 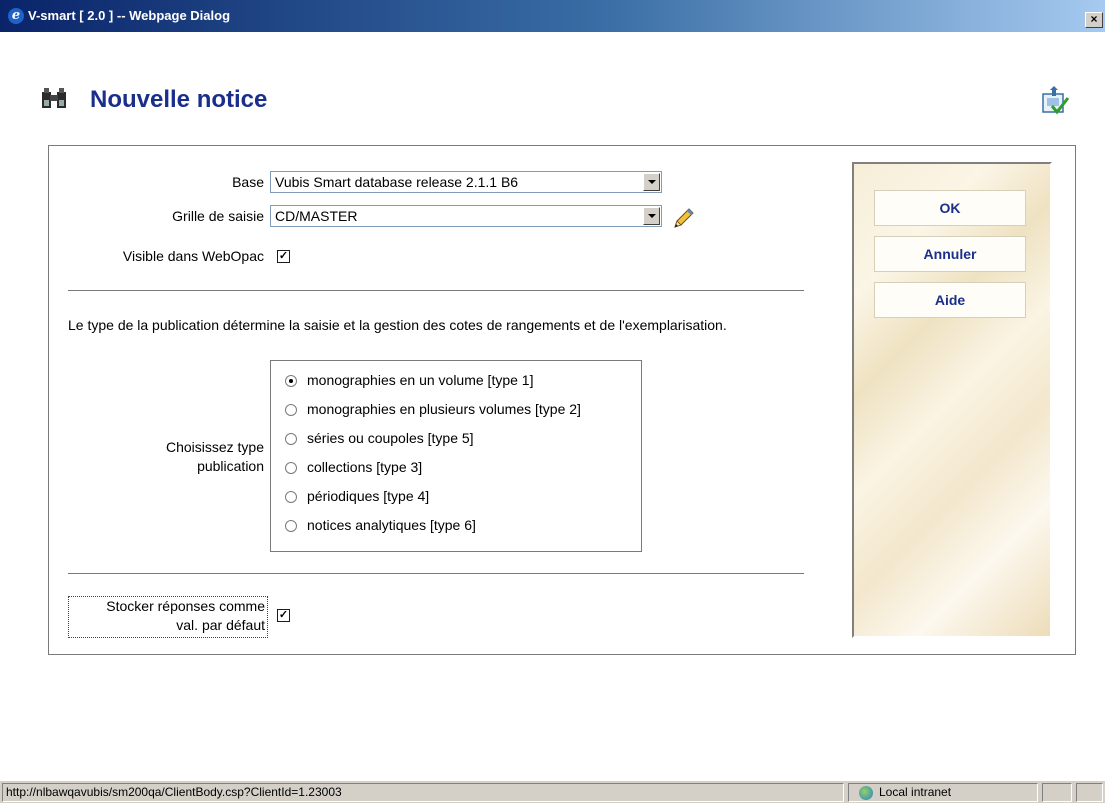 What do you see at coordinates (129, 15) in the screenshot?
I see `window-title: V-smart [ 2.0 ] -- Webpage Dialog` at bounding box center [129, 15].